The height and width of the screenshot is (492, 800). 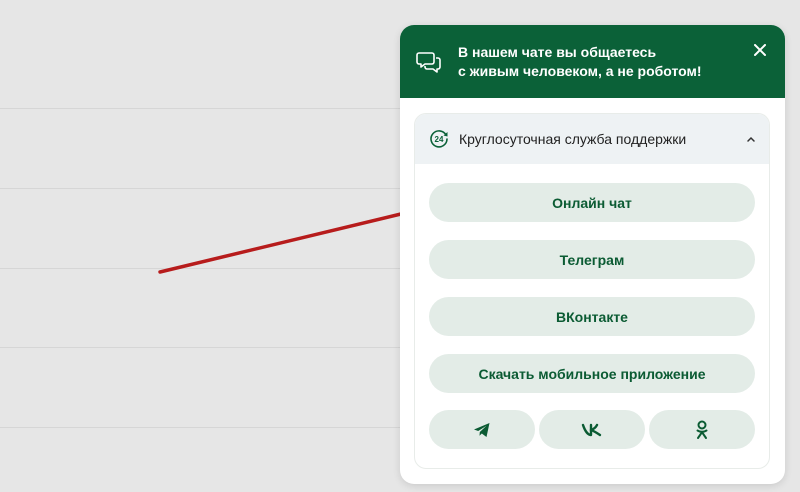 What do you see at coordinates (592, 316) in the screenshot?
I see `vkontakte-button: ВКонтакте` at bounding box center [592, 316].